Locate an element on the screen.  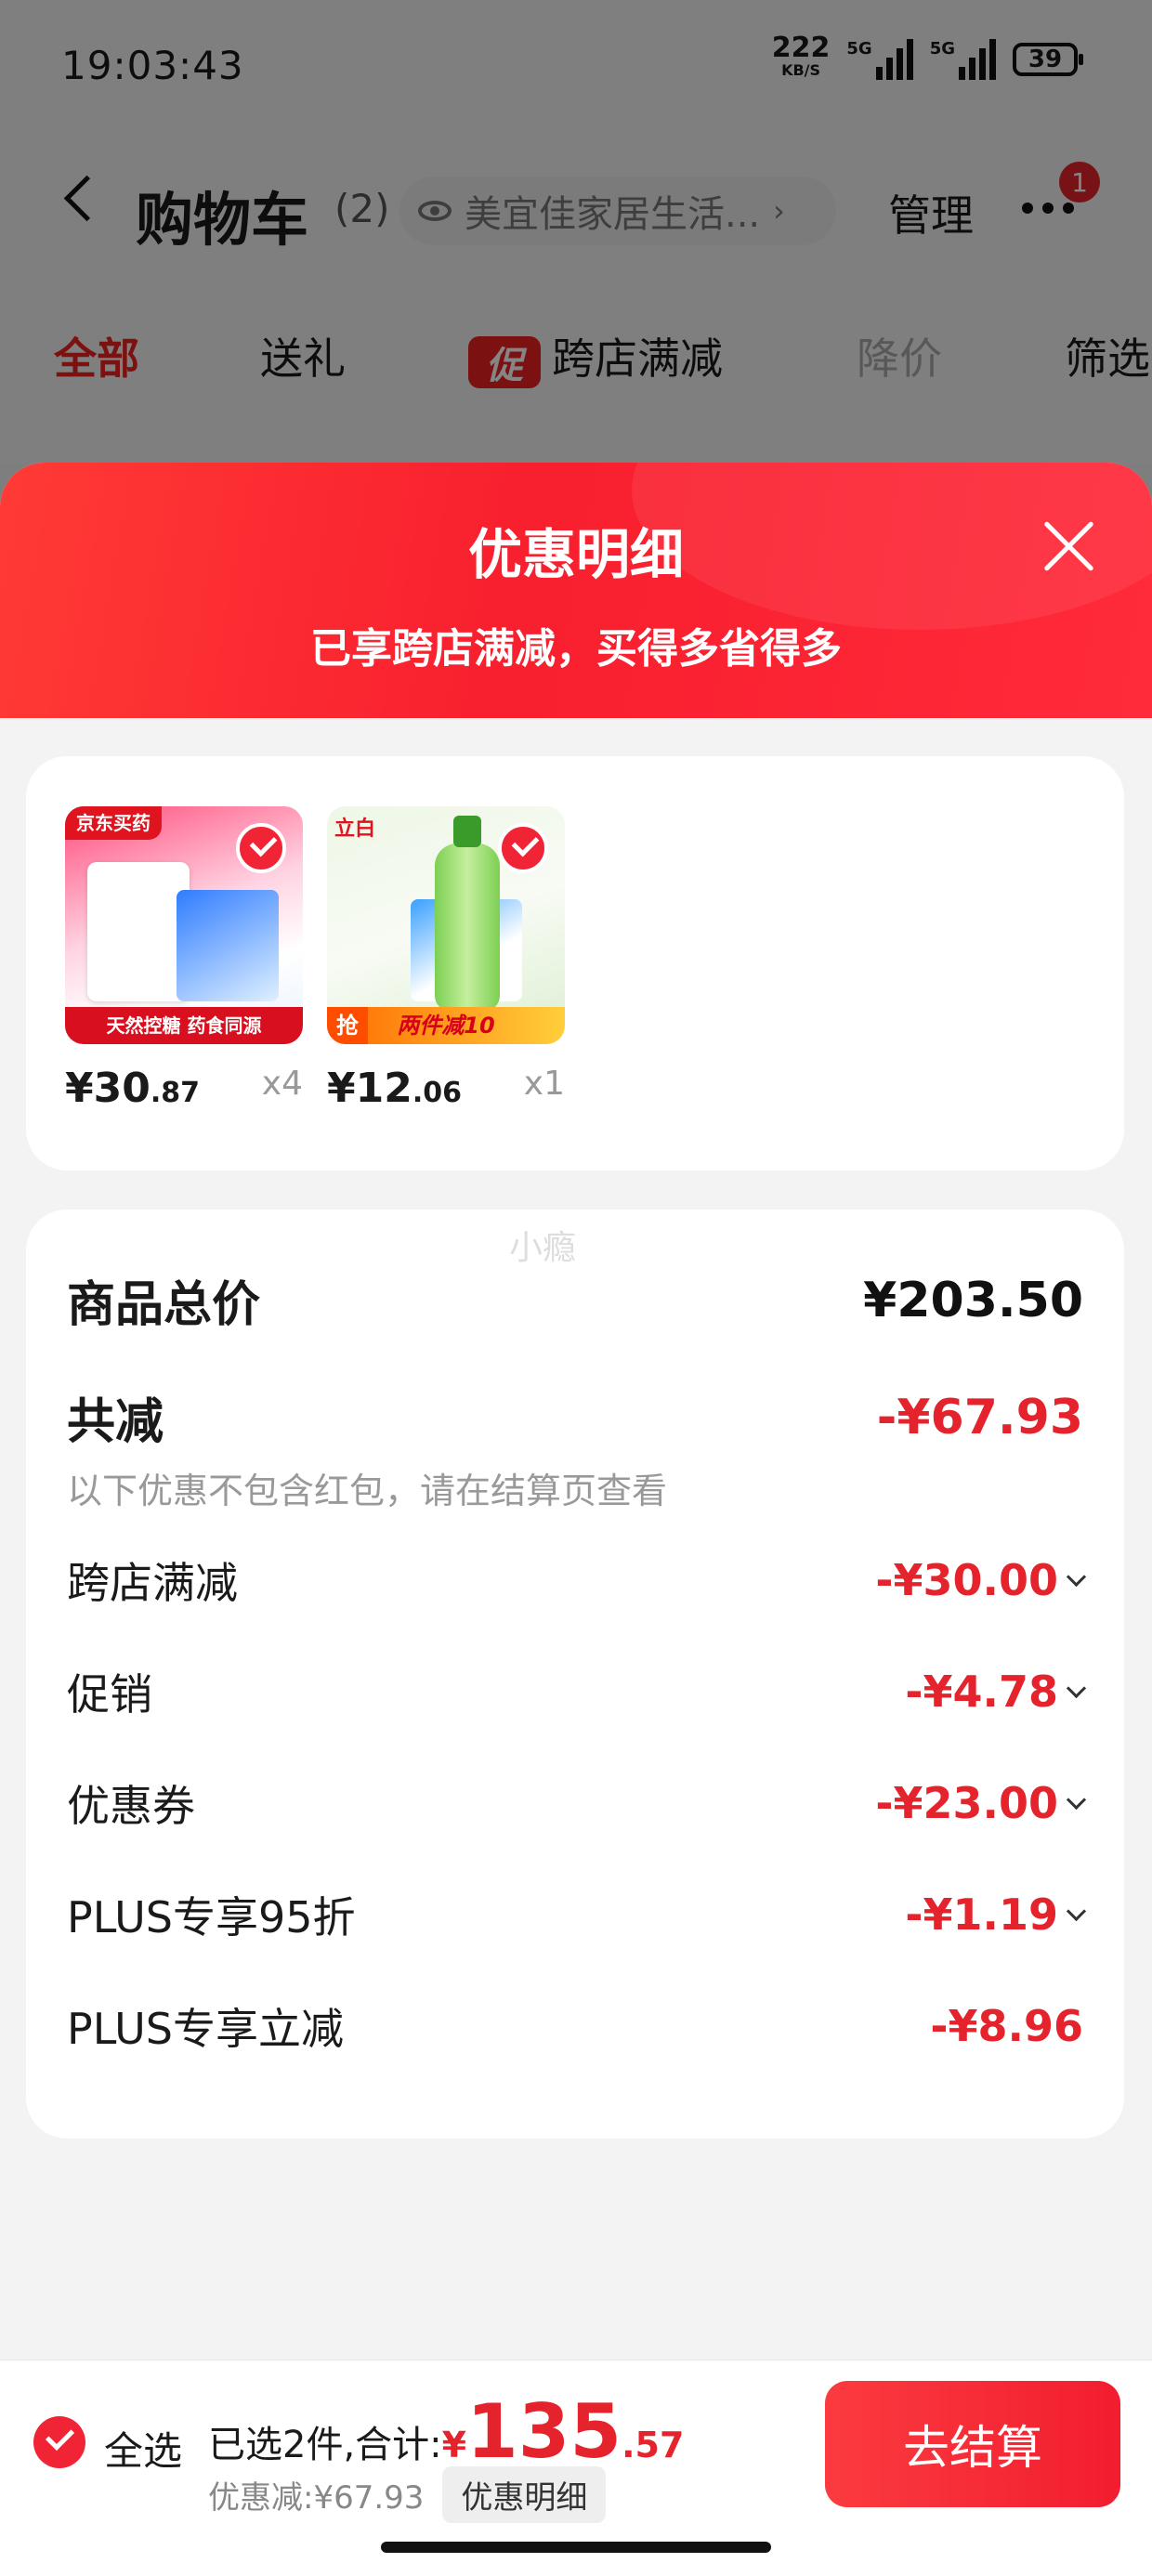
discount-note: 以下优惠不包含红包，请在结算页查看 is located at coordinates (367, 1491).